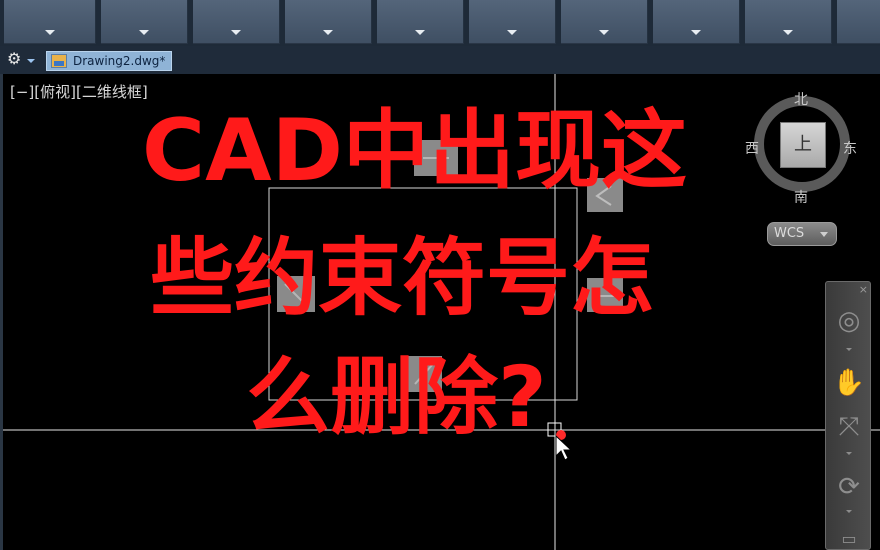 The image size is (880, 550). Describe the element at coordinates (564, 447) in the screenshot. I see `mouse-pointer-icon` at that location.